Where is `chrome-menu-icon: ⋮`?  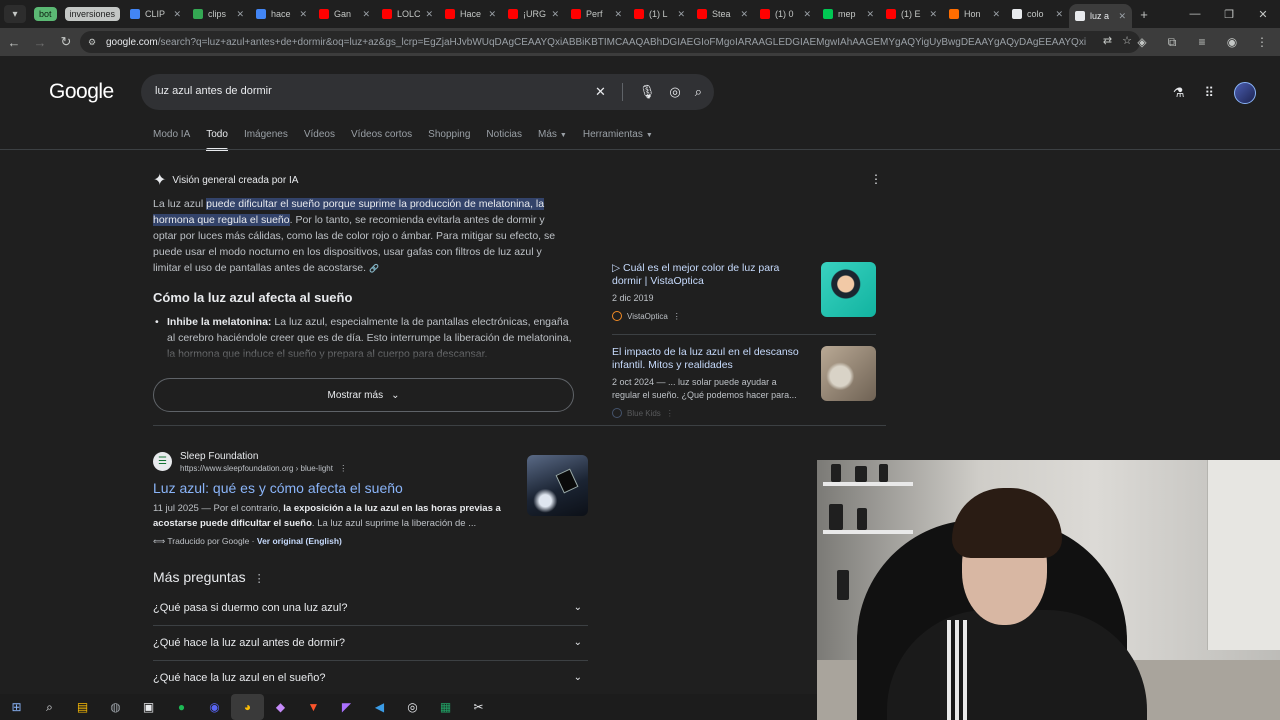
chrome-menu-icon: ⋮ is located at coordinates (1262, 42).